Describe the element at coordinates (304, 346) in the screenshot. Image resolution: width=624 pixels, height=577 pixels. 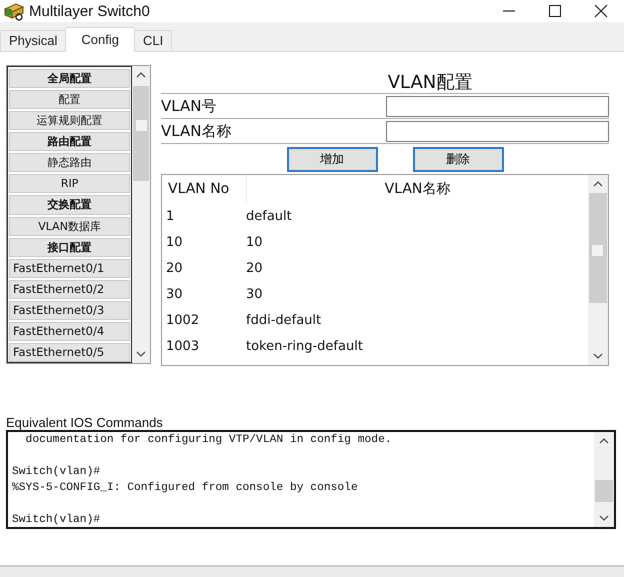
I see `table-cell: token-ring-default` at that location.